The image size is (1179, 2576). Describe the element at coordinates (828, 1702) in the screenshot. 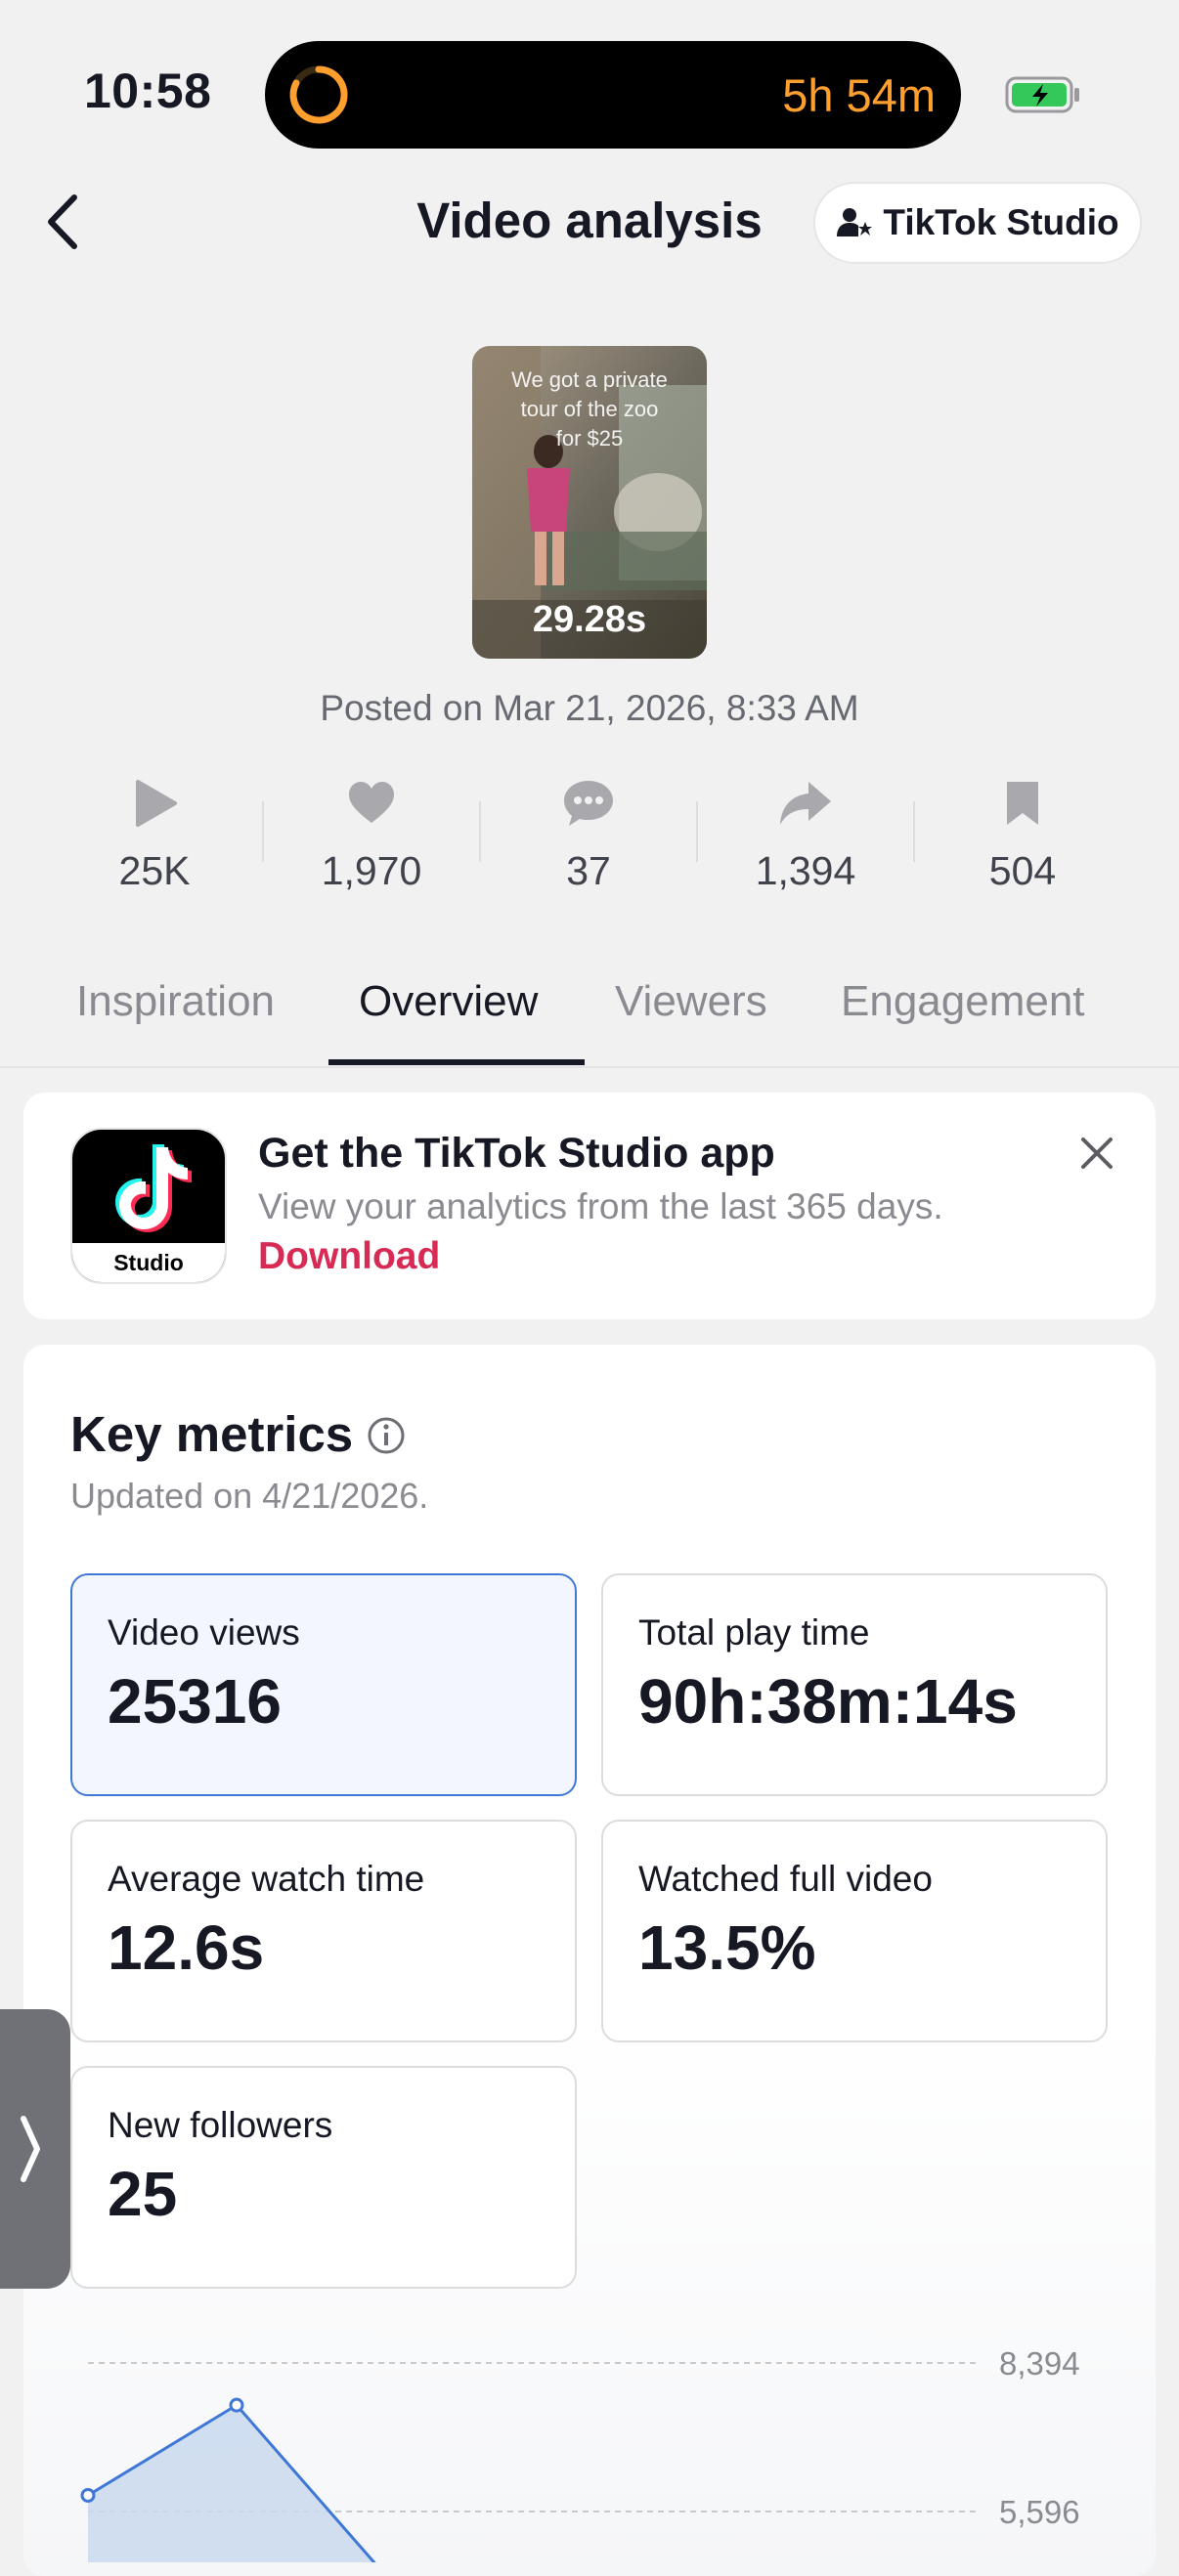

I see `metric-value: 90h:38m:14s` at that location.